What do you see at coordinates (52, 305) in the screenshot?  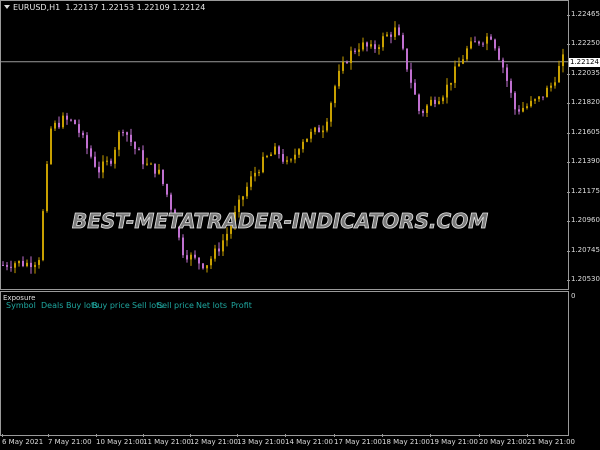 I see `col-deals: Deals` at bounding box center [52, 305].